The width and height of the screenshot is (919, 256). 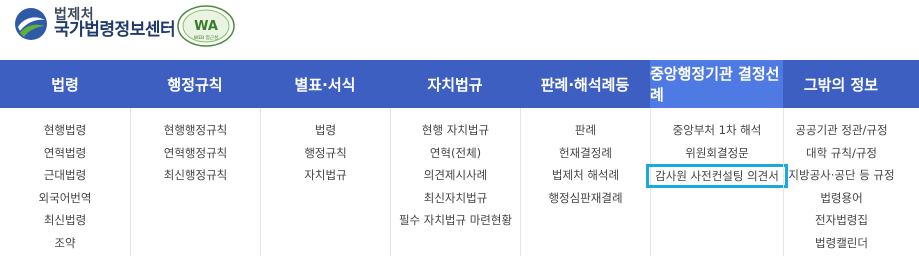 I want to click on nav-tab-precedents: 판례·해석례등, so click(x=585, y=84).